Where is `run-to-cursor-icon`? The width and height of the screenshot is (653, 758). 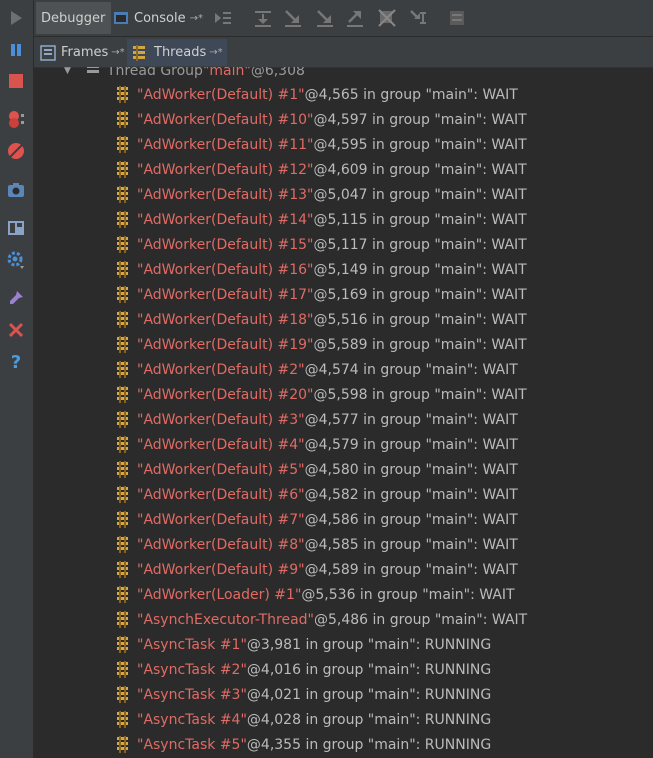 run-to-cursor-icon is located at coordinates (418, 18).